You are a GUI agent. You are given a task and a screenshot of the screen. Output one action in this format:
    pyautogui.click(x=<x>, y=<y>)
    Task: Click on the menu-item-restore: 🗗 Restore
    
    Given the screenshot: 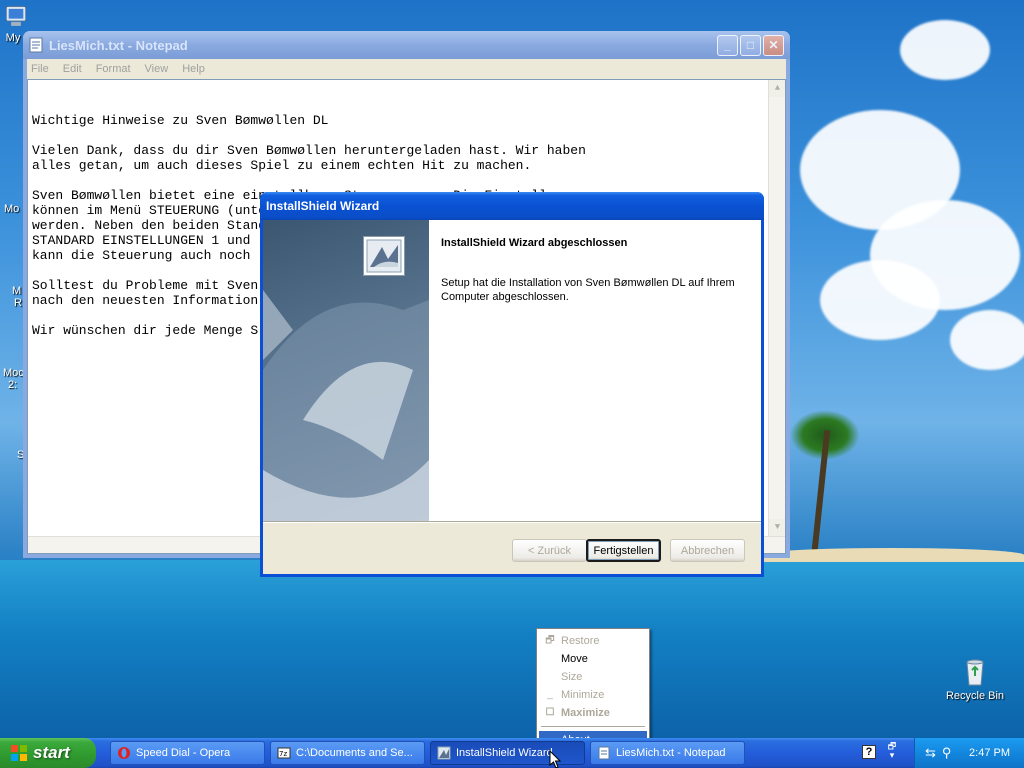 What is the action you would take?
    pyautogui.click(x=593, y=641)
    